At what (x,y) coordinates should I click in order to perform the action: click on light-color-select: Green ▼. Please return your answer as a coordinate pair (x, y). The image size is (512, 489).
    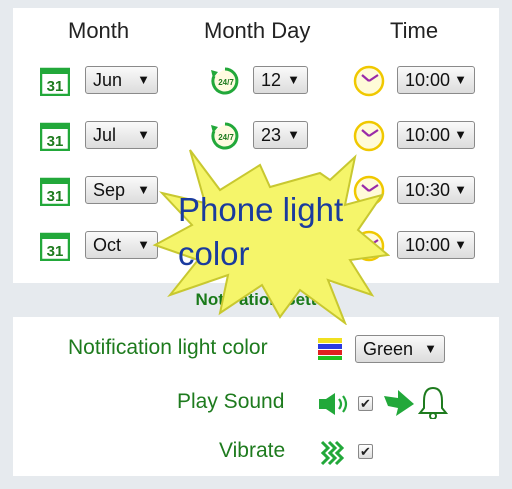
    Looking at the image, I should click on (400, 349).